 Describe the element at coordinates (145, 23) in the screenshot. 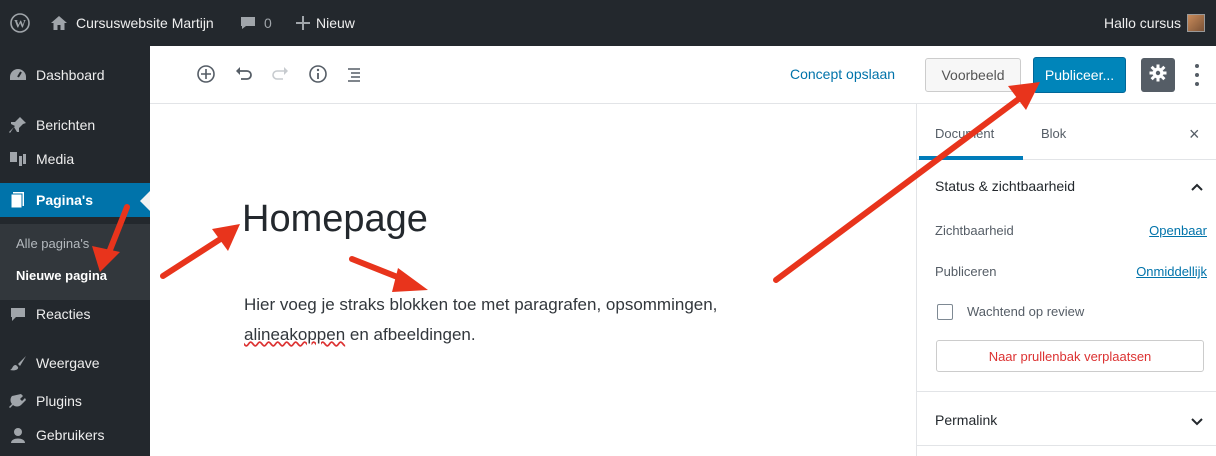

I see `site-name: Cursuswebsite Martijn` at that location.